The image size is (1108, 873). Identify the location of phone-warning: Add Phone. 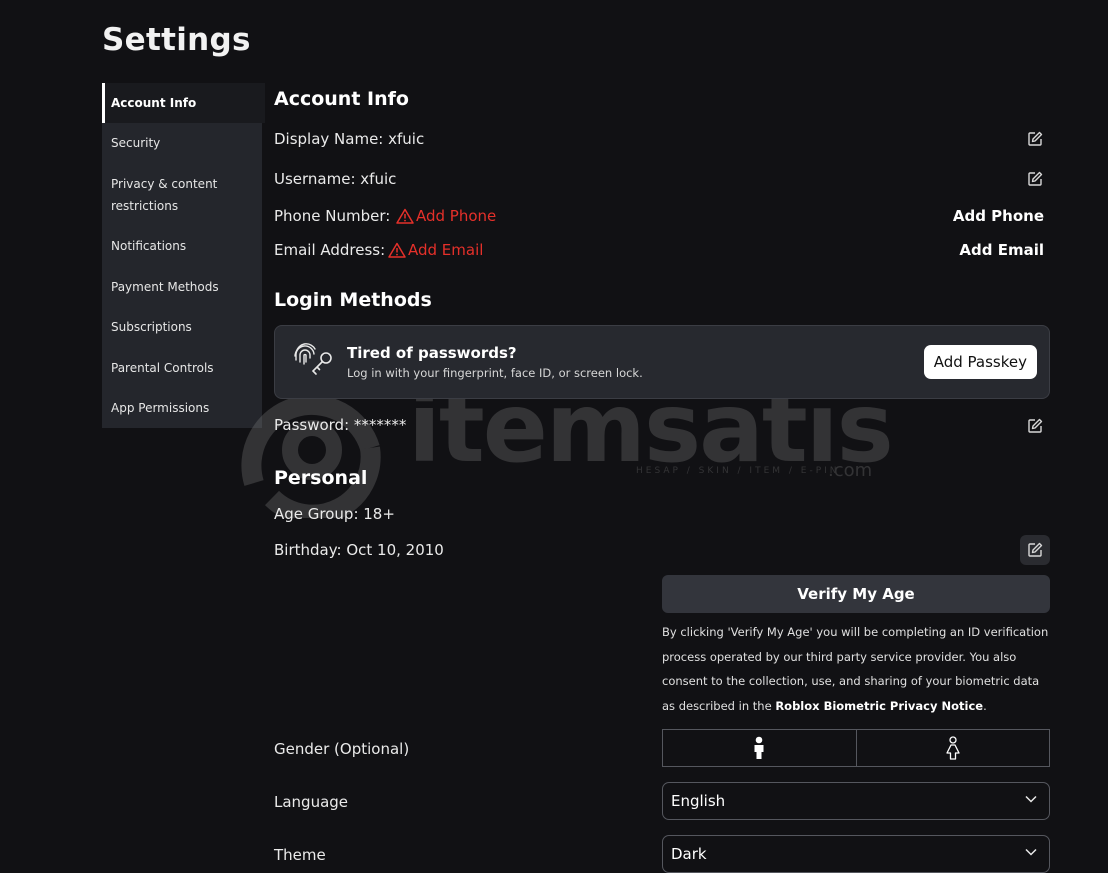
(446, 217).